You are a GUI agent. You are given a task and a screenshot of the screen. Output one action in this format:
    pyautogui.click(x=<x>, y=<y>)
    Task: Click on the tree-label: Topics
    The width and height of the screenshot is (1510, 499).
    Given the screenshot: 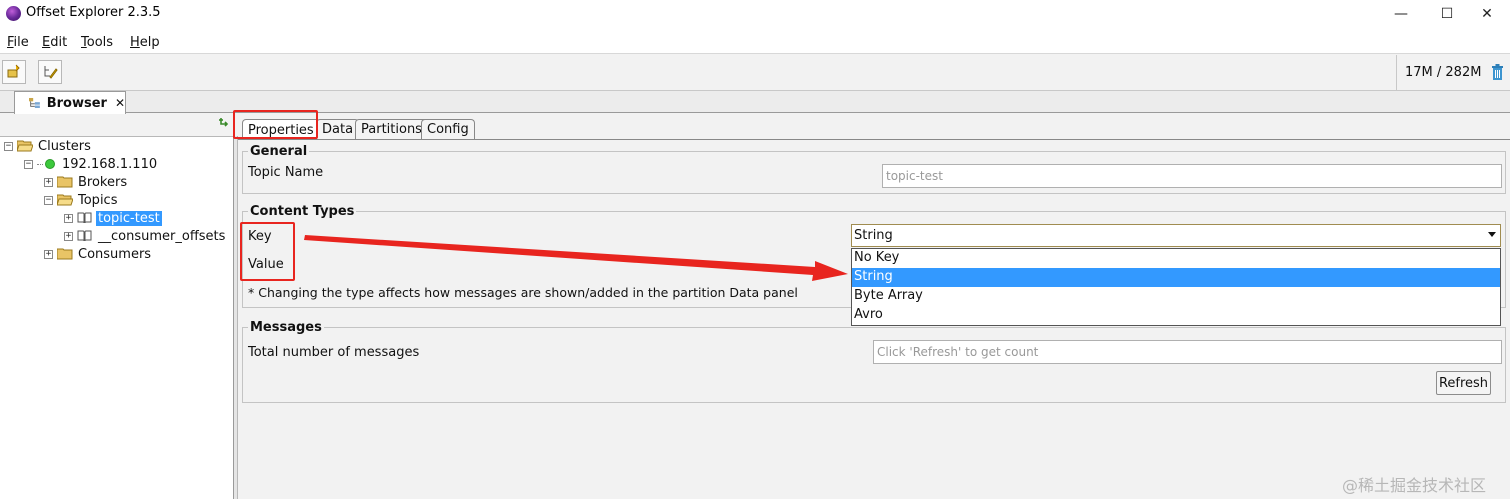 What is the action you would take?
    pyautogui.click(x=98, y=200)
    